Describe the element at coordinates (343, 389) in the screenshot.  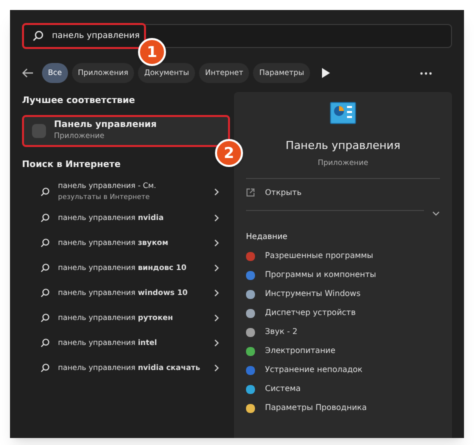
I see `recent-item: Система` at that location.